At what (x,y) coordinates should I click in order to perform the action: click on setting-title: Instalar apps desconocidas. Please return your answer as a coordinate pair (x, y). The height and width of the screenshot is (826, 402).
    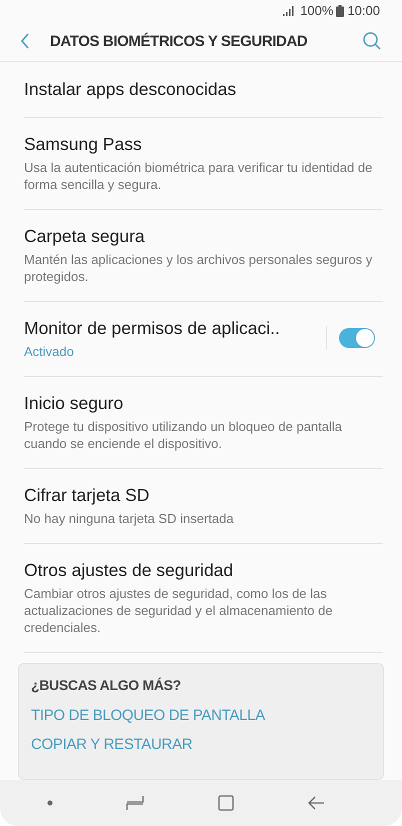
    Looking at the image, I should click on (203, 89).